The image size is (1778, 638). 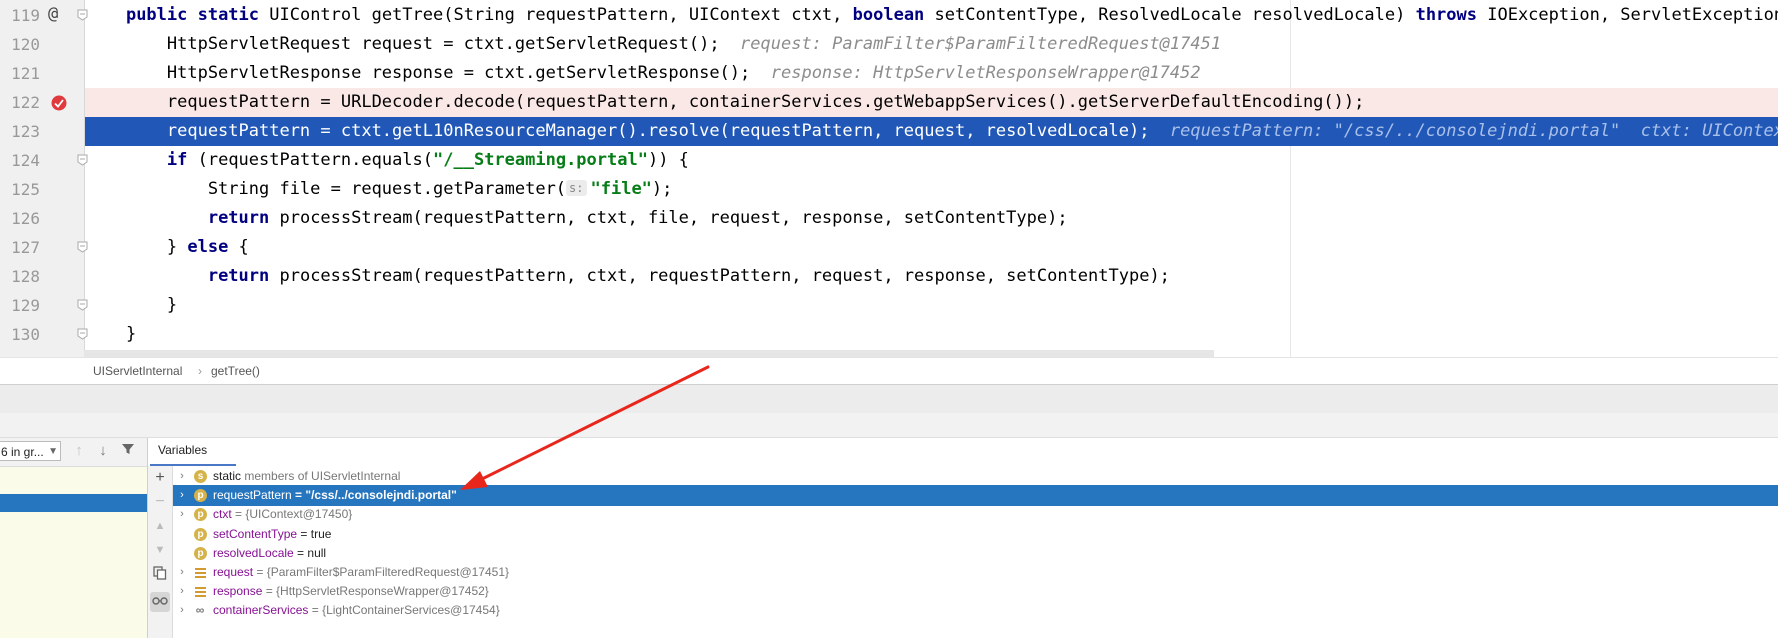 I want to click on implements-annotation-icon: @, so click(x=53, y=14).